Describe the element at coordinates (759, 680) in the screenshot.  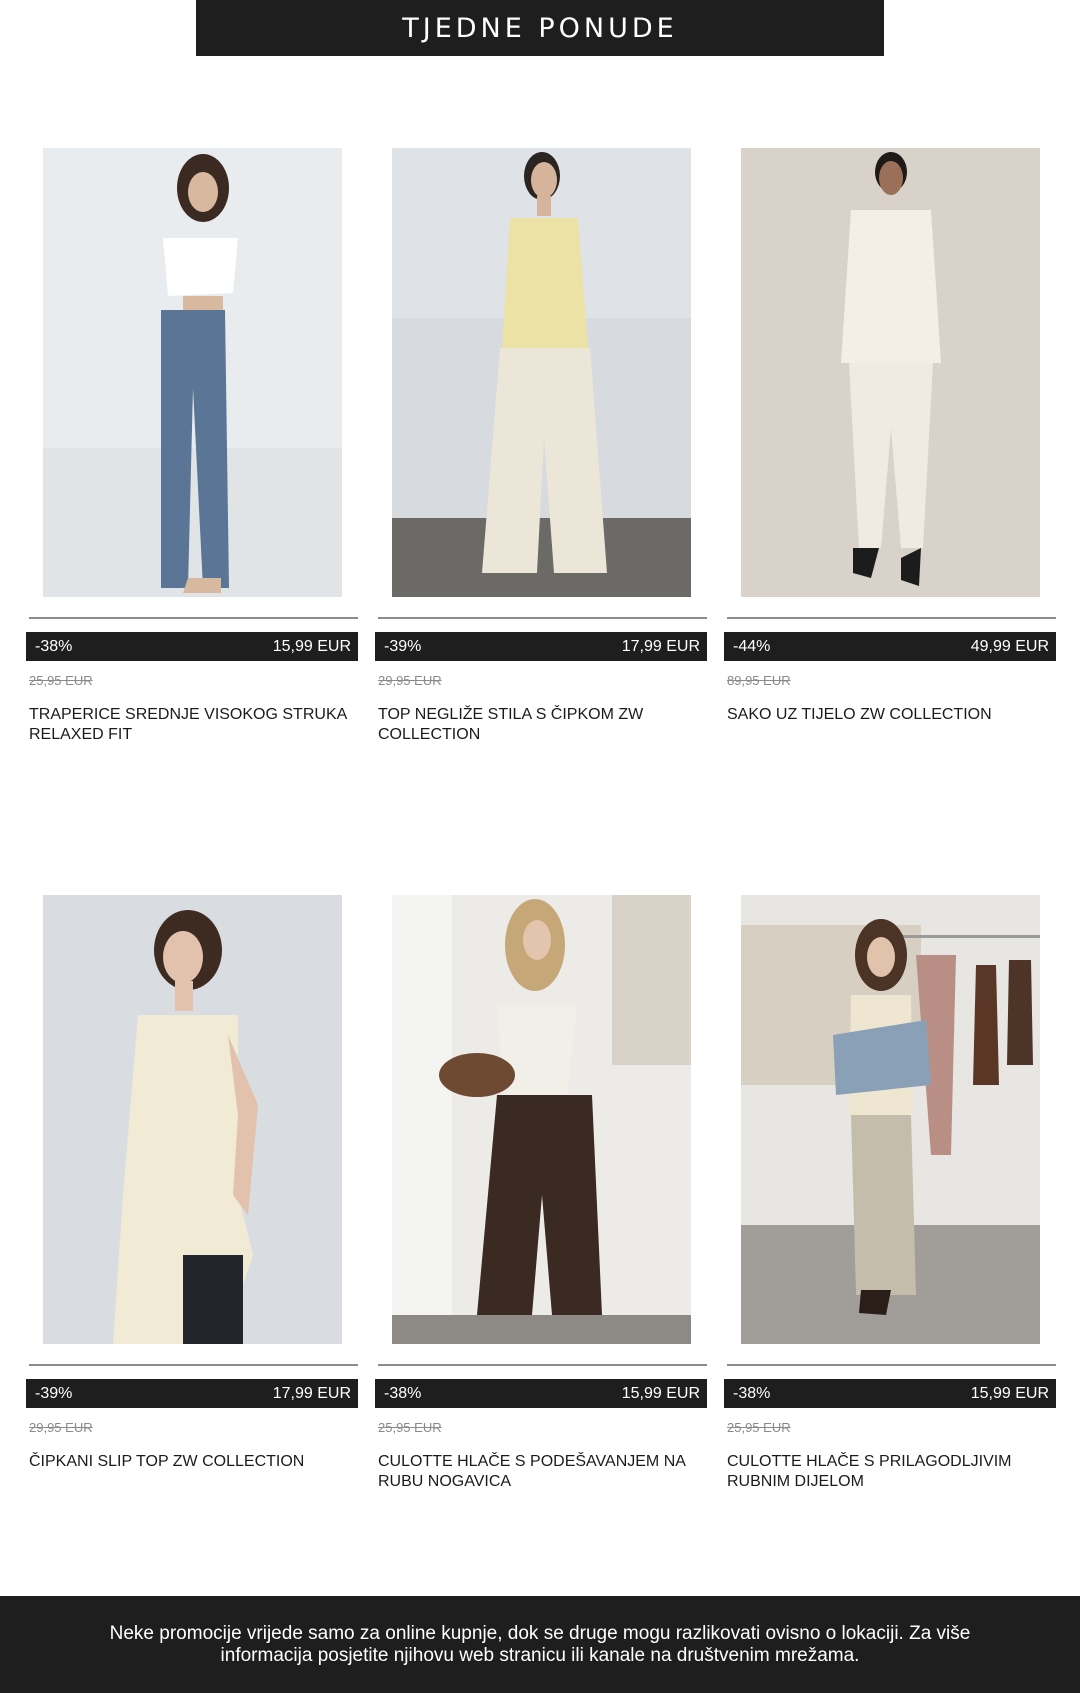
I see `old-price: 89,95 EUR` at that location.